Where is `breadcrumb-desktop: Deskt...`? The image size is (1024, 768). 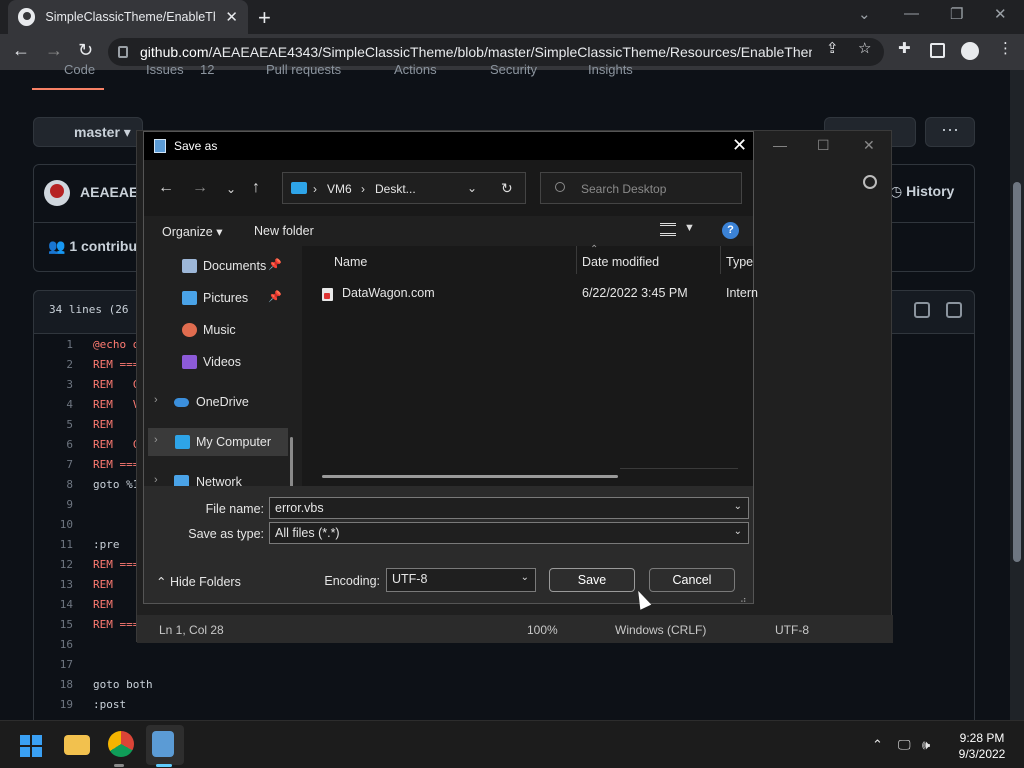
breadcrumb-desktop: Deskt... is located at coordinates (395, 189).